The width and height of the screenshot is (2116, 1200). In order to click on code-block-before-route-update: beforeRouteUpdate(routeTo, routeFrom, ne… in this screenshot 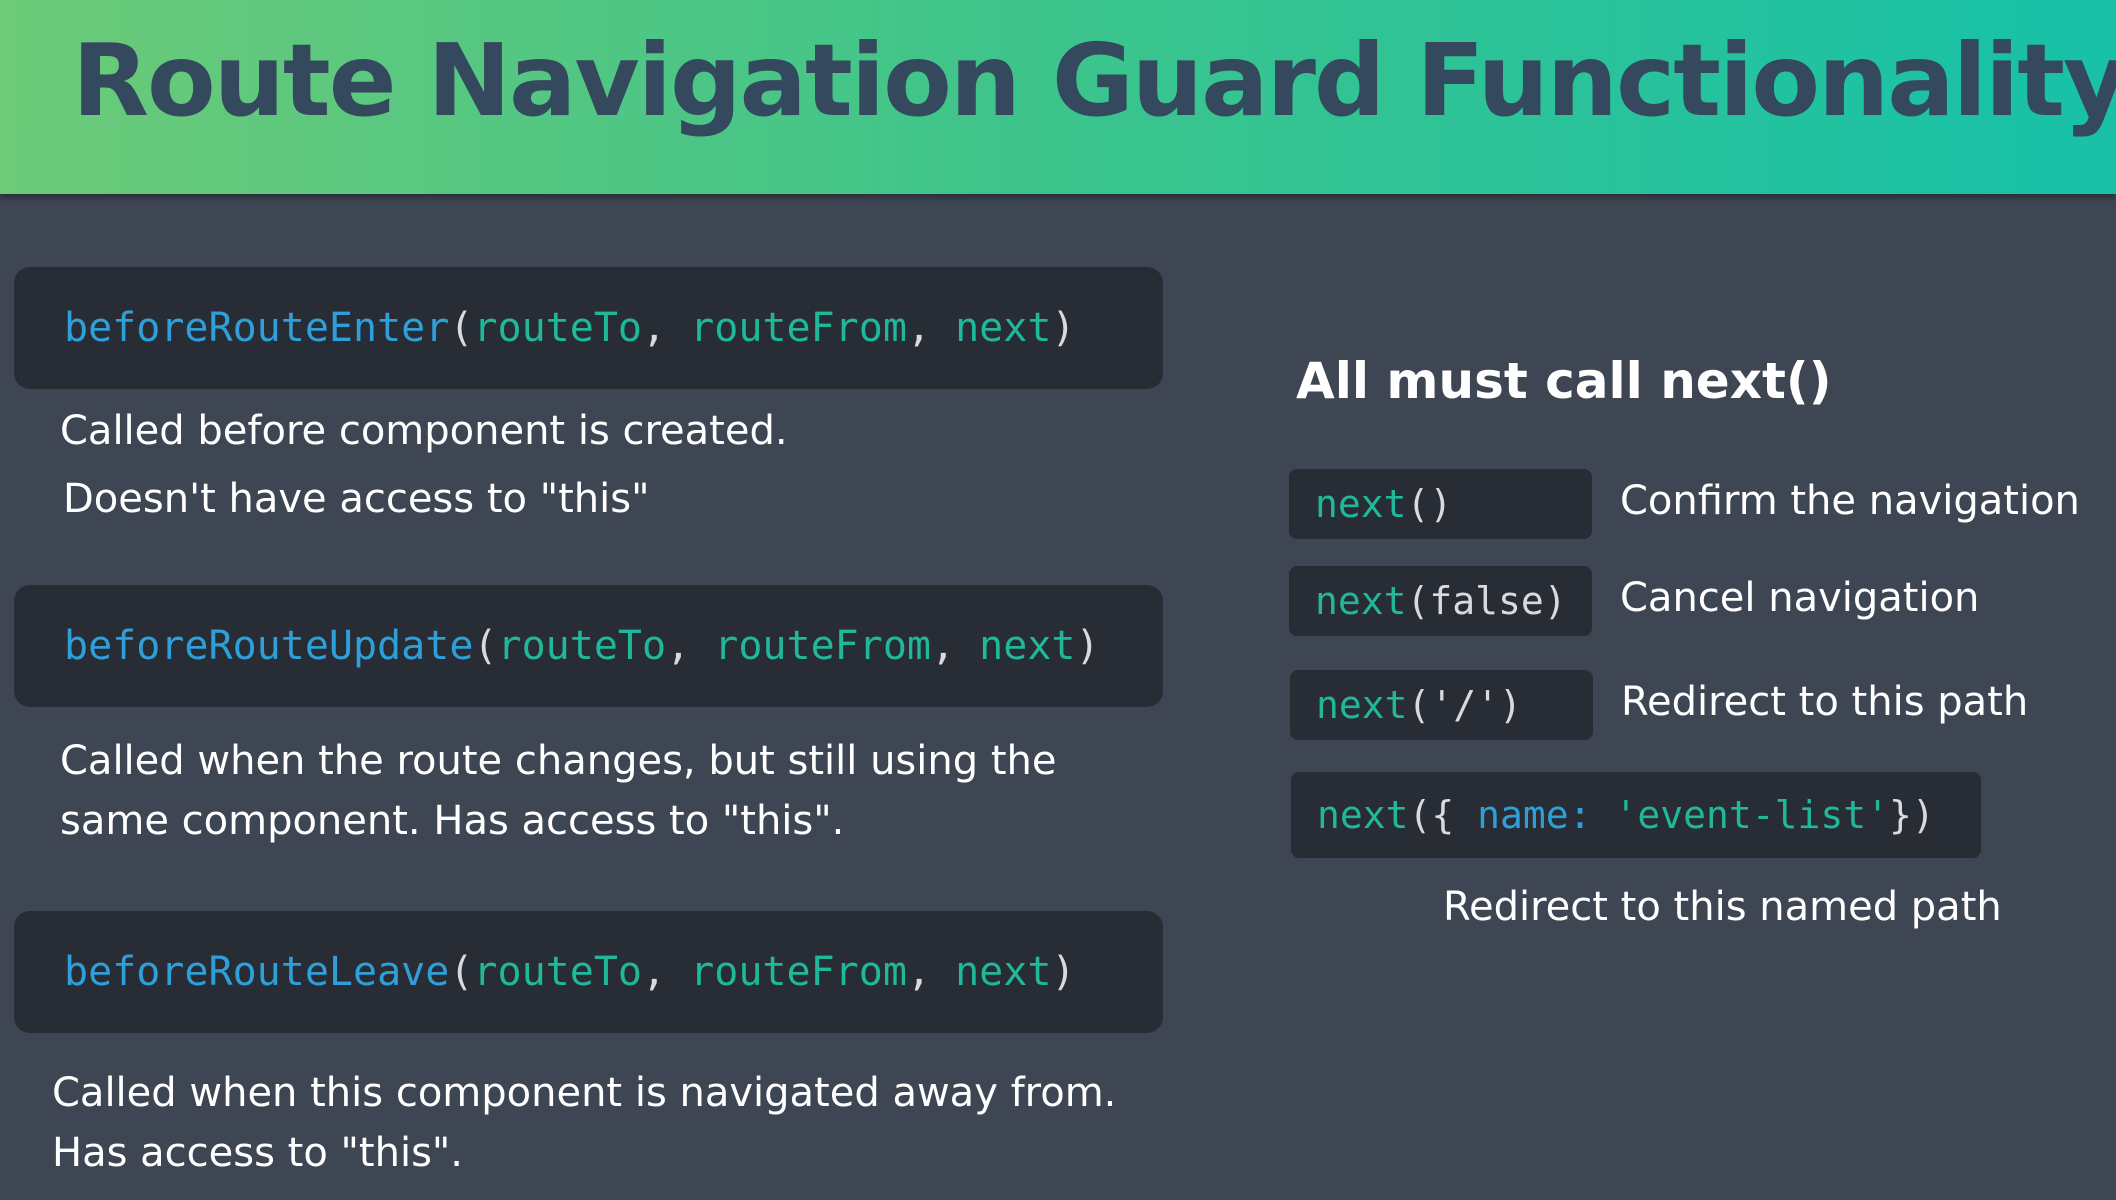, I will do `click(588, 646)`.